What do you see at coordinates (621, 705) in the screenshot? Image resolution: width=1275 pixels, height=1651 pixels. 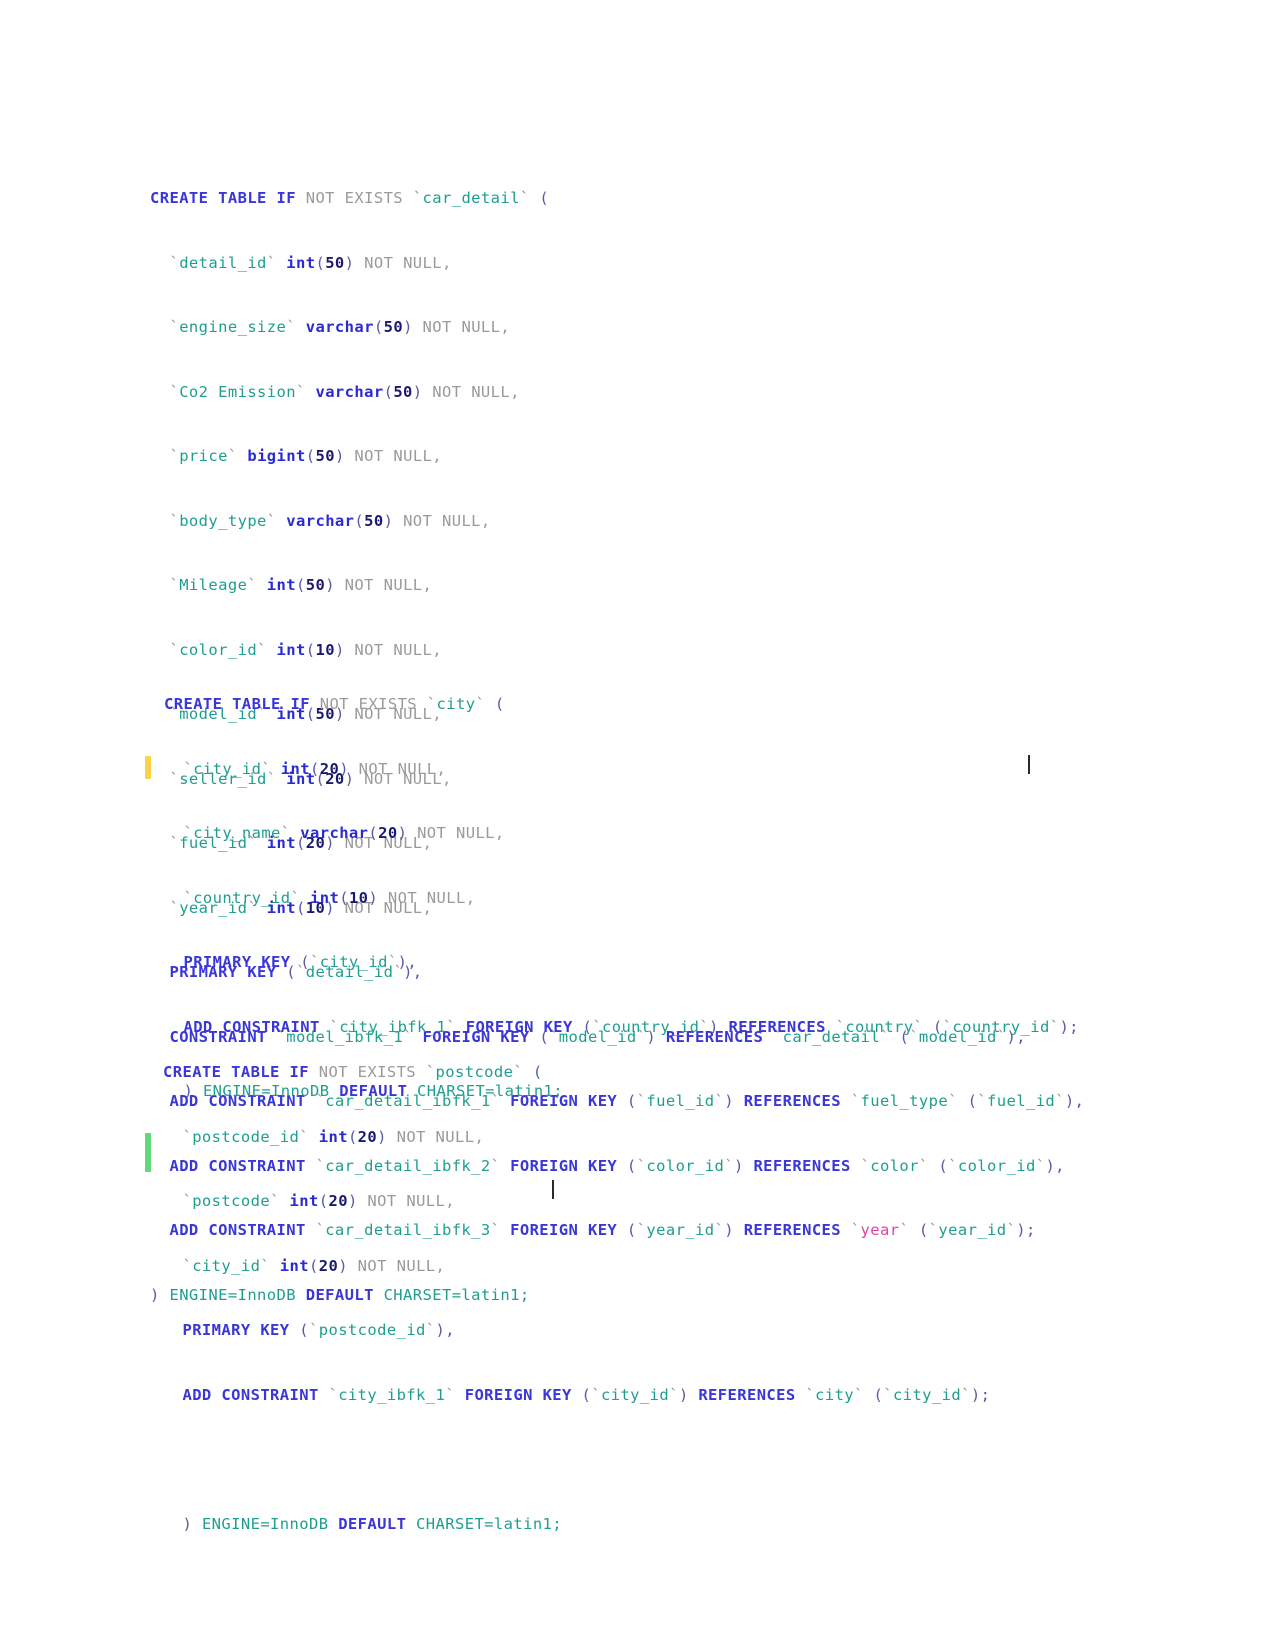 I see `code-line: CREATE TABLE IF NOT EXISTS `city` (` at bounding box center [621, 705].